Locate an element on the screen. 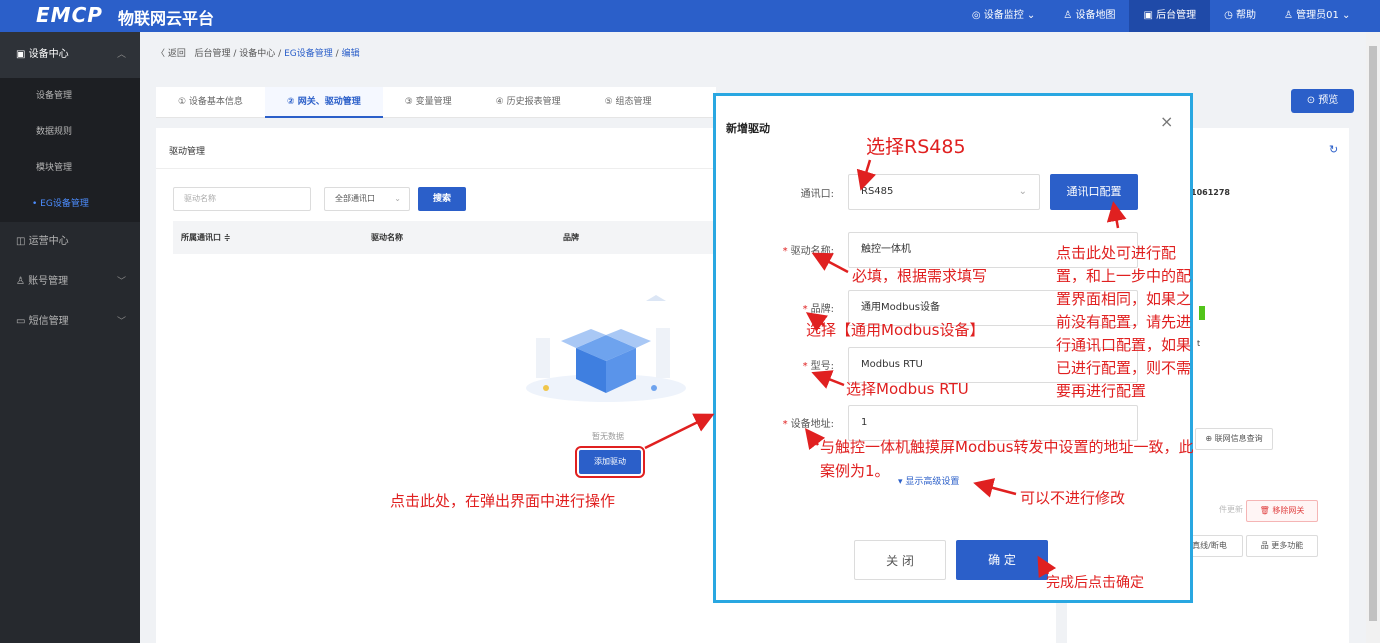  top-nav: ◎ 设备监控 ⌄ ♙ 设备地图 ▣ 后台管理 ◷ 帮助 ♙ 管理员01 ⌄ is located at coordinates (1169, 16).